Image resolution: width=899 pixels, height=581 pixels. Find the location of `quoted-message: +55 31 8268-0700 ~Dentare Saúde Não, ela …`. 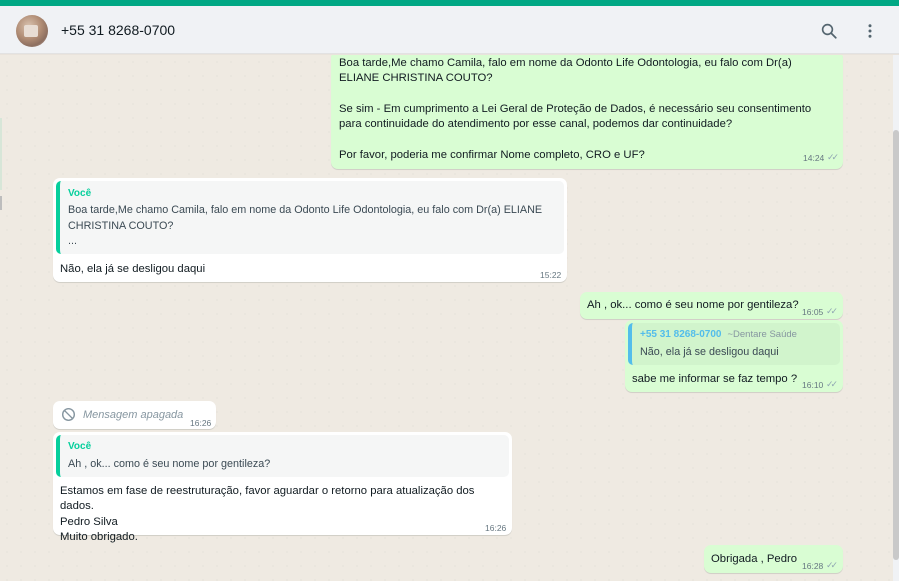

quoted-message: +55 31 8268-0700 ~Dentare Saúde Não, ela … is located at coordinates (734, 344).